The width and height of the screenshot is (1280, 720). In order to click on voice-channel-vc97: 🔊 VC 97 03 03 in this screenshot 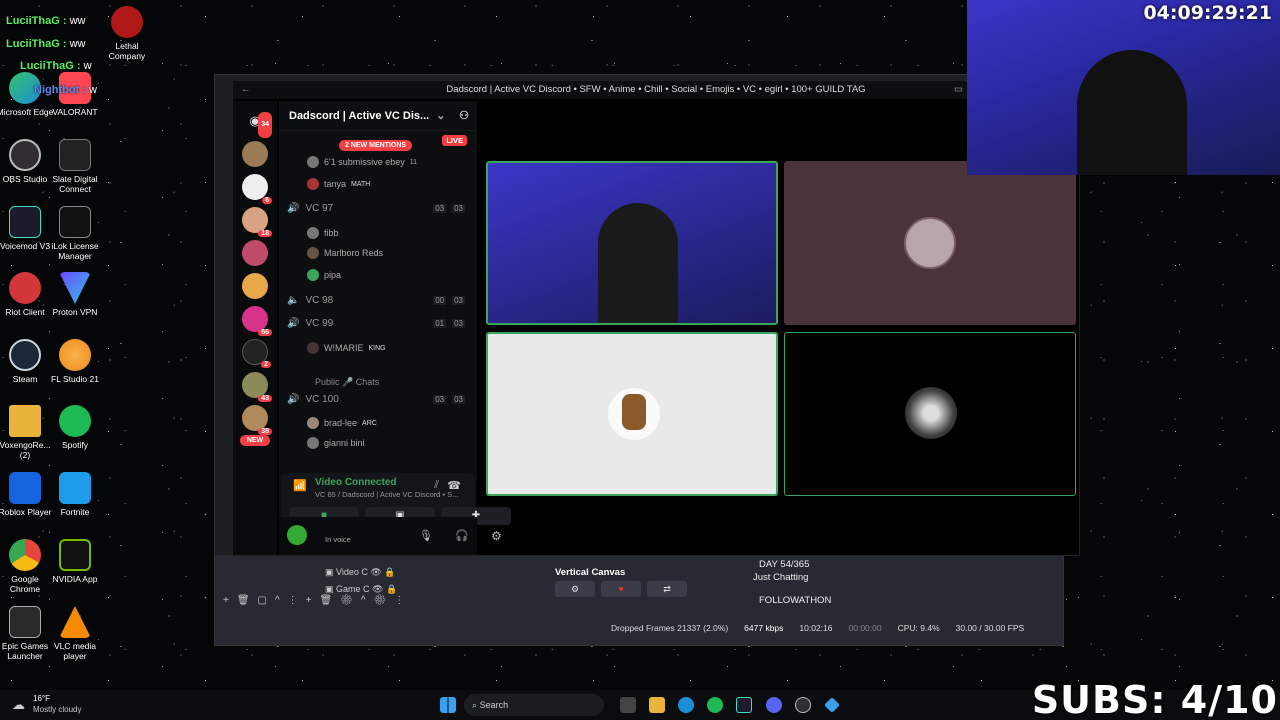, I will do `click(376, 208)`.